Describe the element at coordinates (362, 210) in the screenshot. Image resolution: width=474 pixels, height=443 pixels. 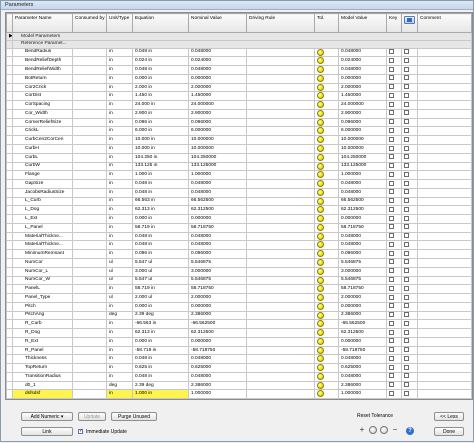
I see `model-value-cell: 62.312500` at that location.